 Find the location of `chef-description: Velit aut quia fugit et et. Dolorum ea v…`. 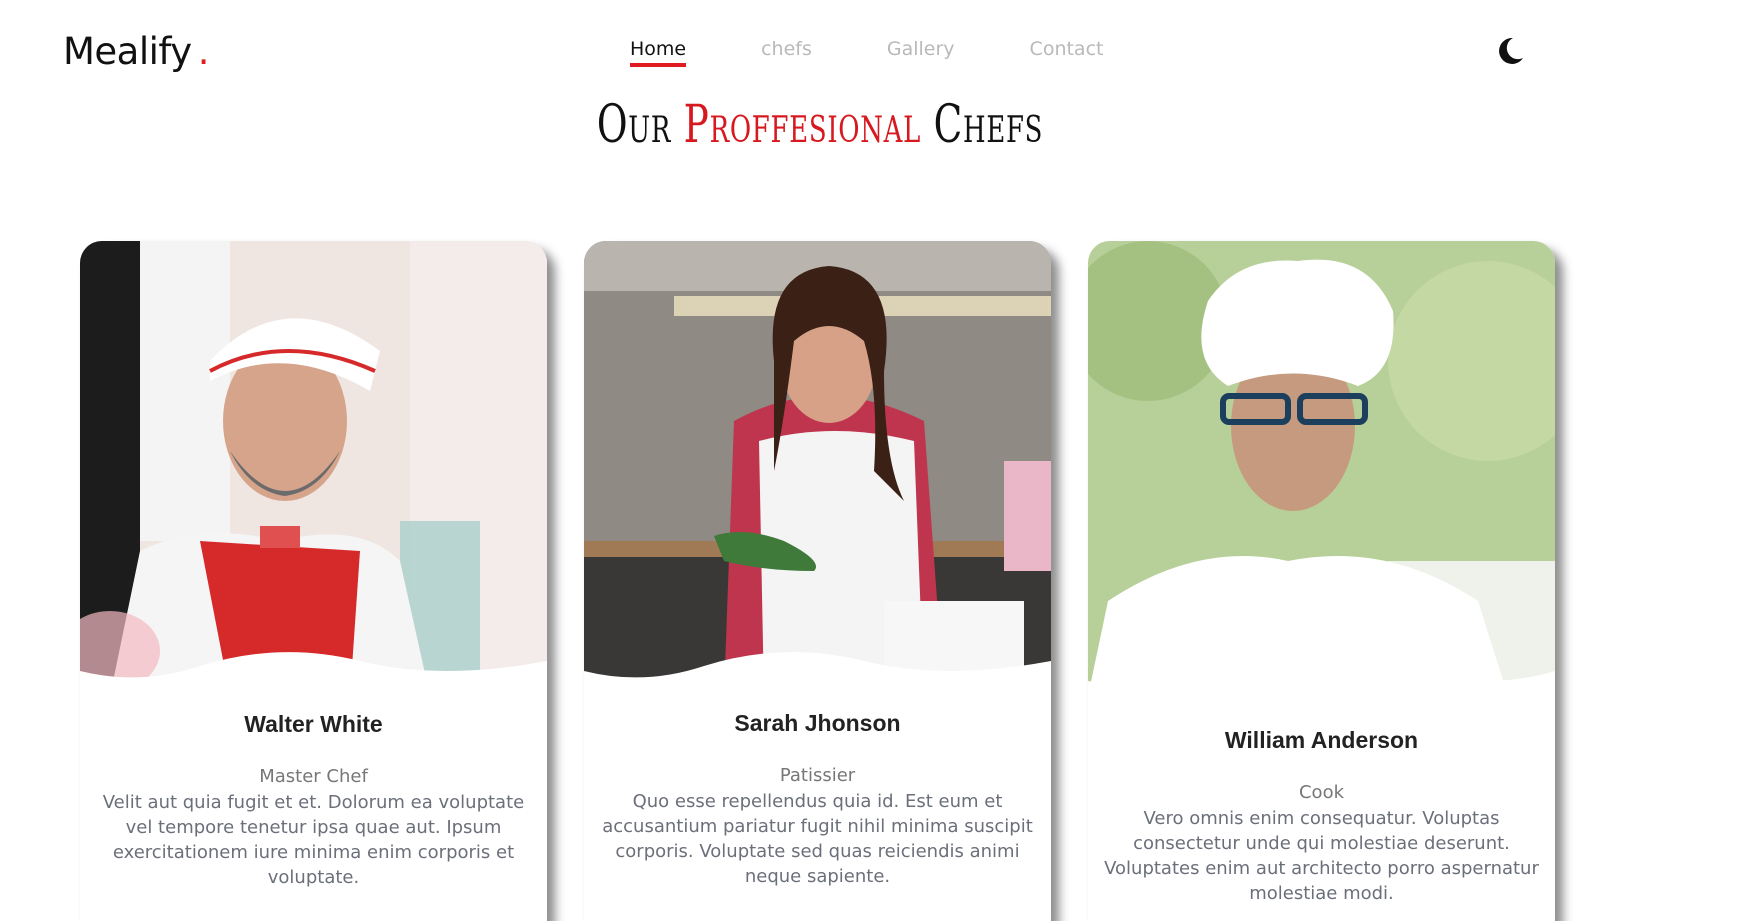

chef-description: Velit aut quia fugit et et. Dolorum ea v… is located at coordinates (313, 840).